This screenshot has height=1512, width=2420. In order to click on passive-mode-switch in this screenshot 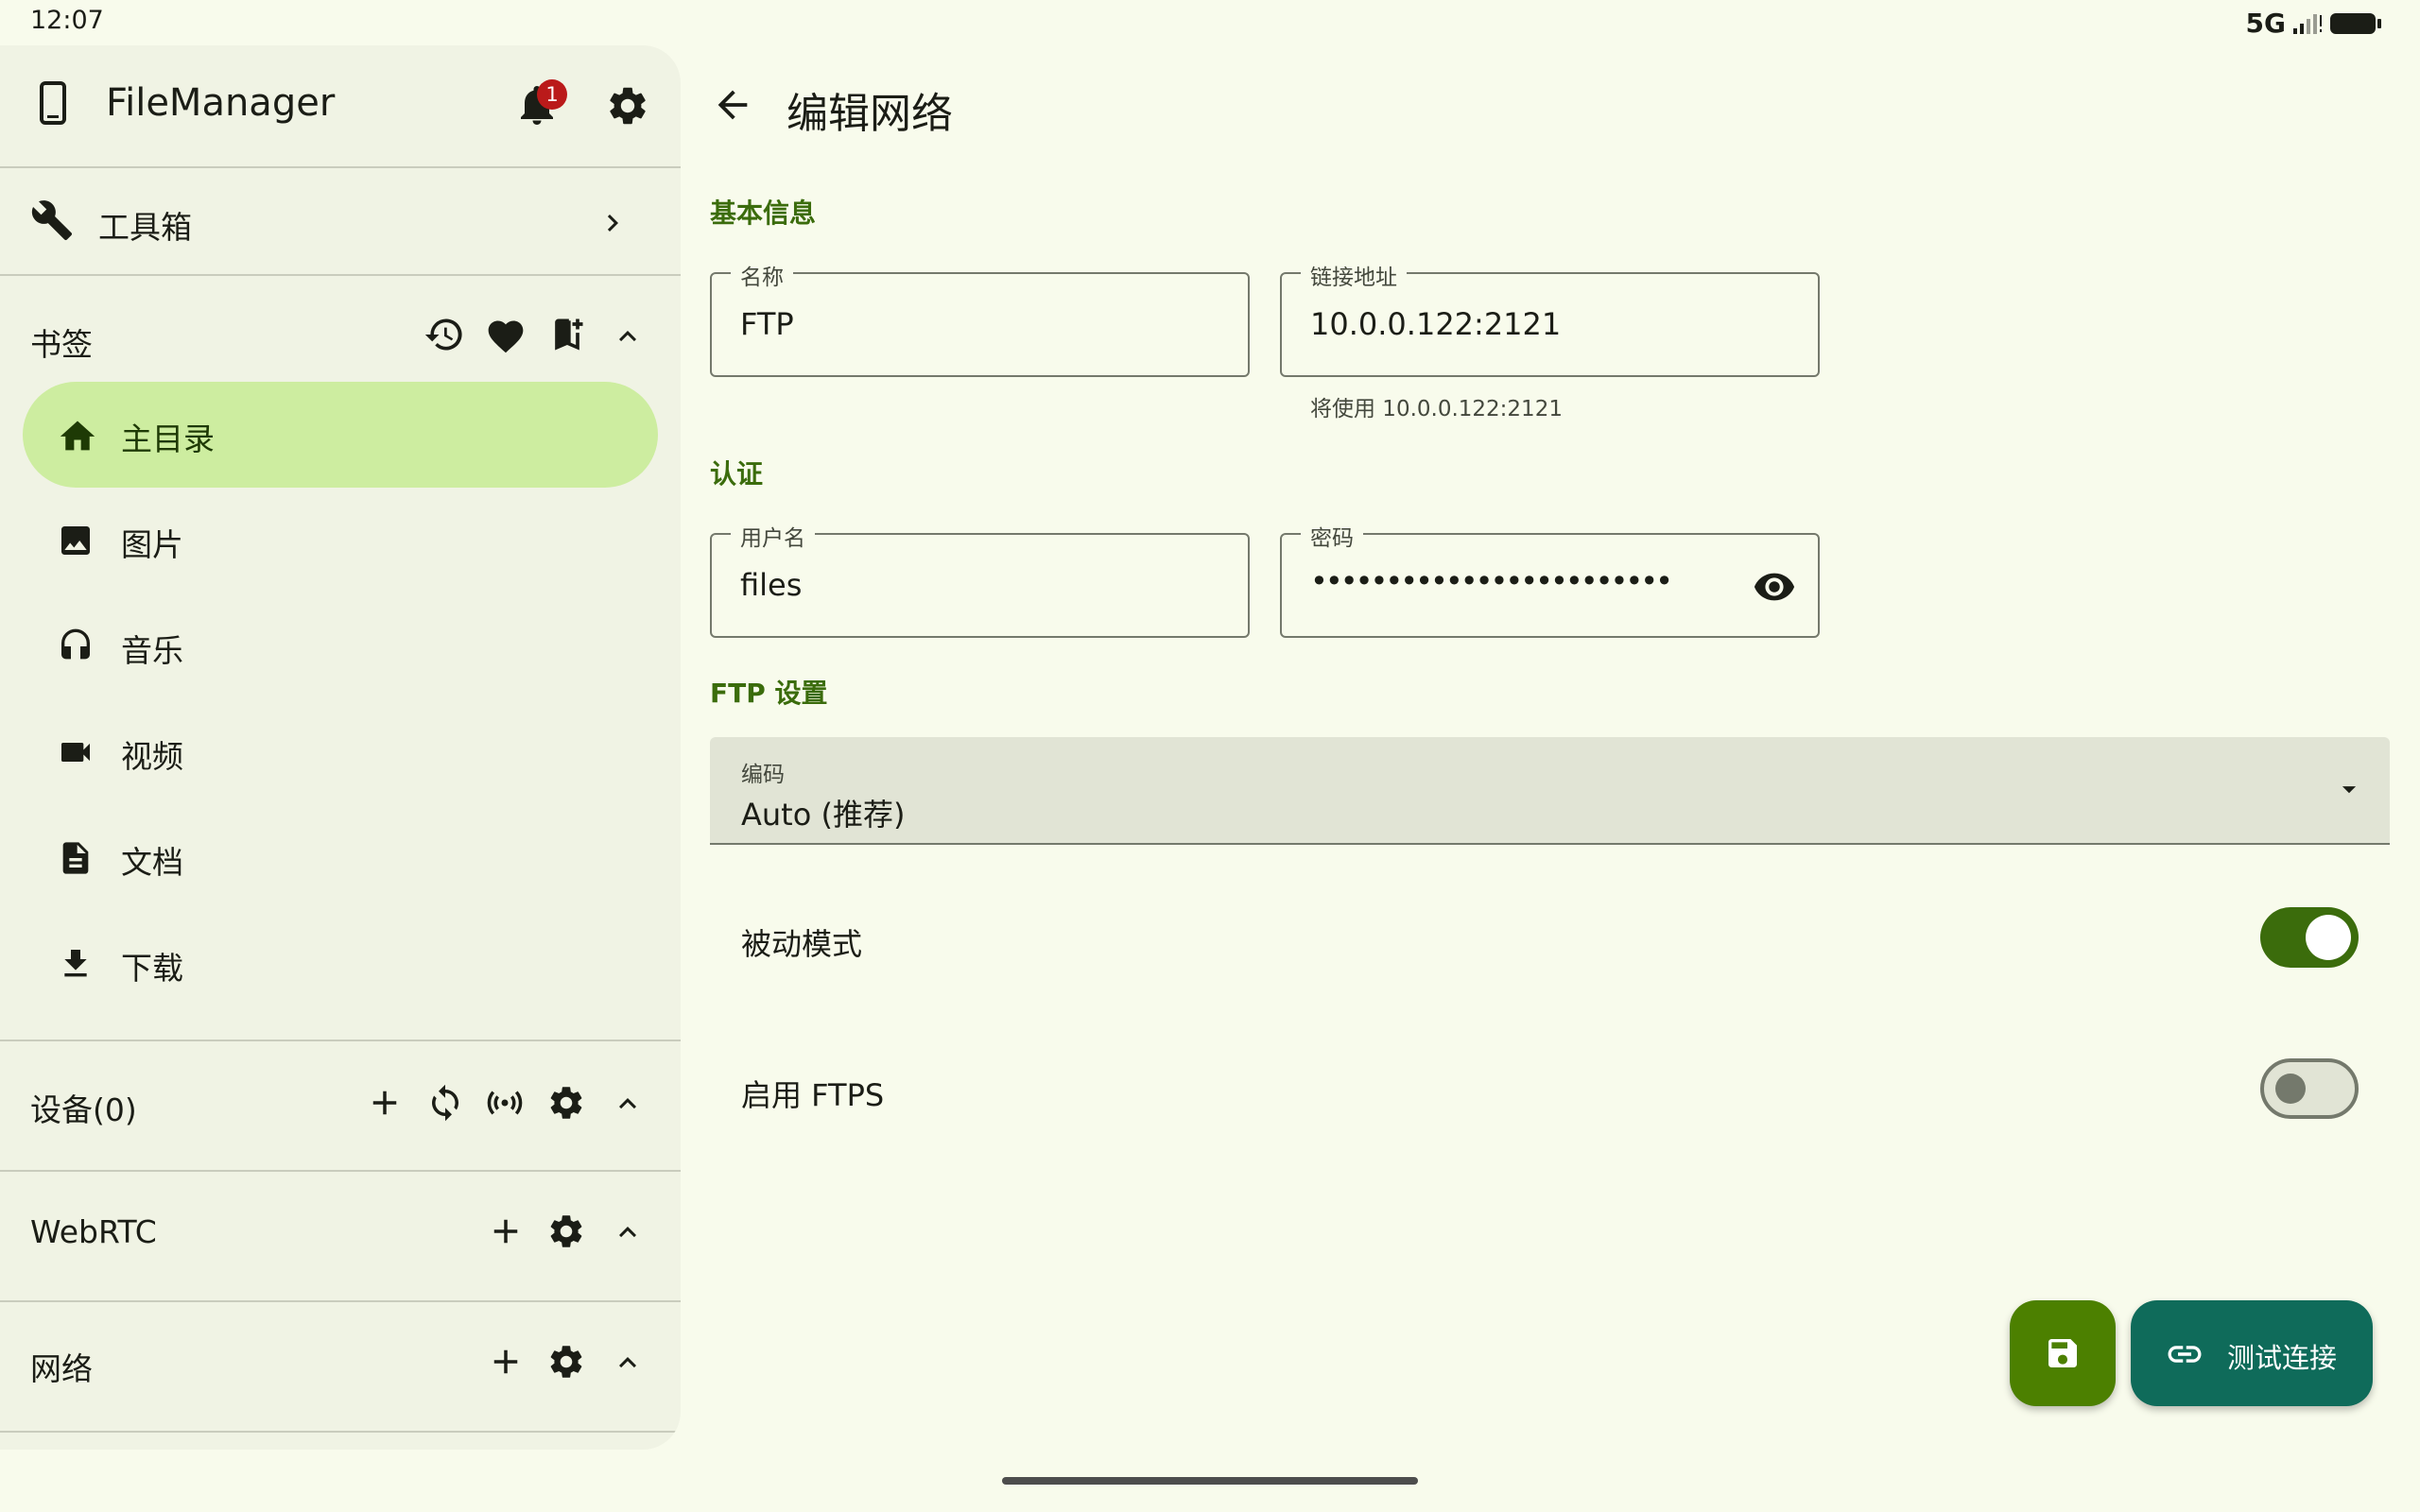, I will do `click(2309, 937)`.